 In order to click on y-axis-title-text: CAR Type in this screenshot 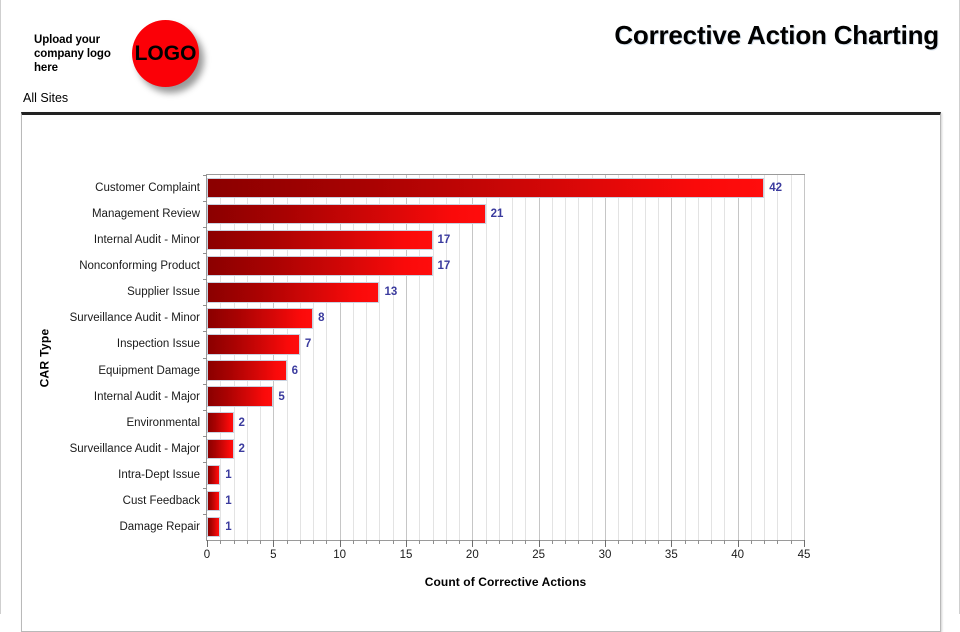, I will do `click(44, 357)`.